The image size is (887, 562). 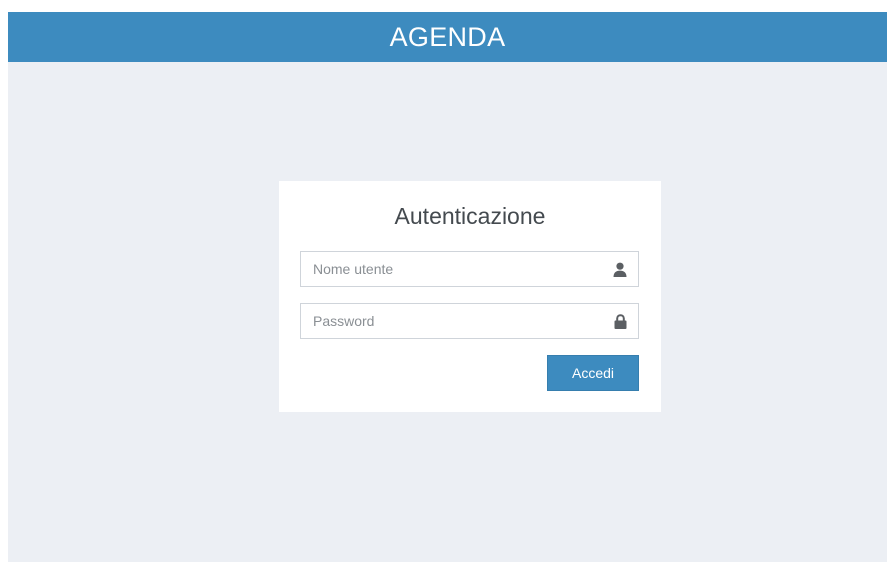 I want to click on login-button: Accedi, so click(x=593, y=373).